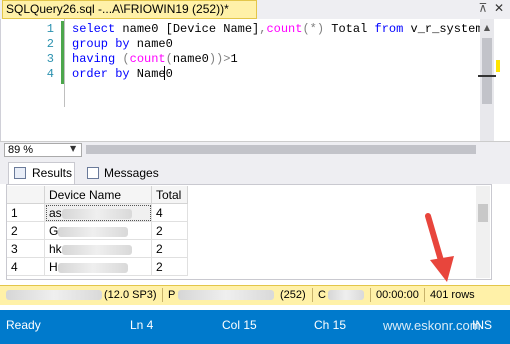 The image size is (510, 344). Describe the element at coordinates (142, 325) in the screenshot. I see `status-line: Ln 4` at that location.